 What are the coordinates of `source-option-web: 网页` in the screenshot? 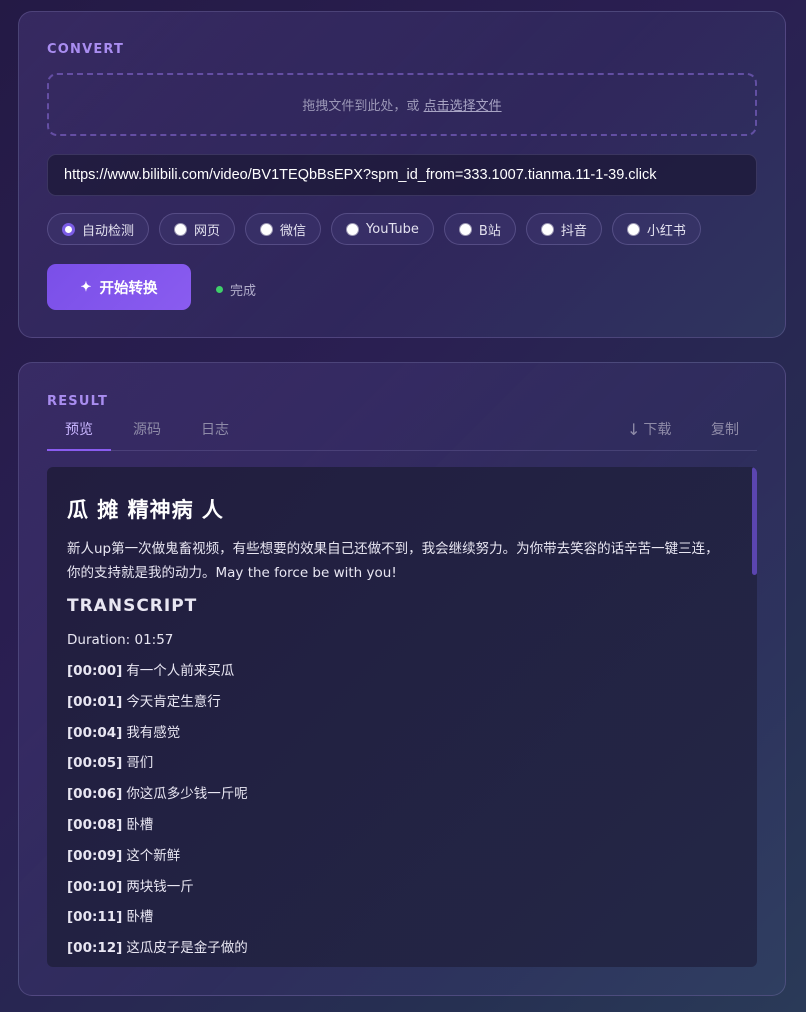 It's located at (197, 229).